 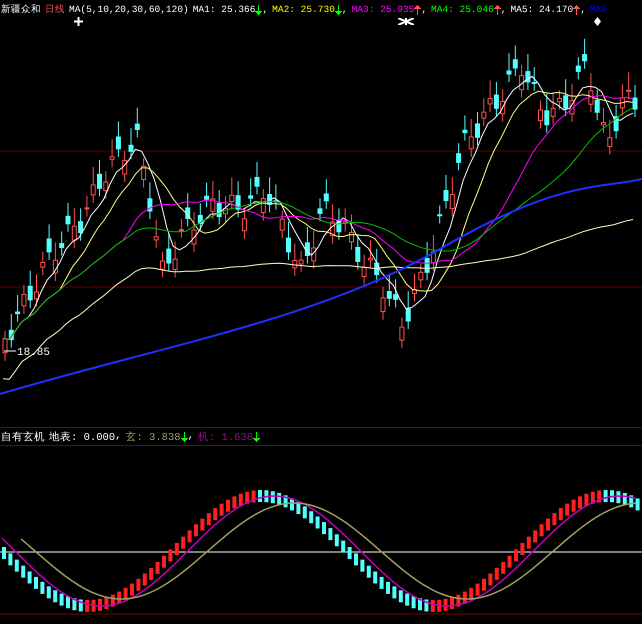 I want to click on stock-name: 新疆众和, so click(x=21, y=9).